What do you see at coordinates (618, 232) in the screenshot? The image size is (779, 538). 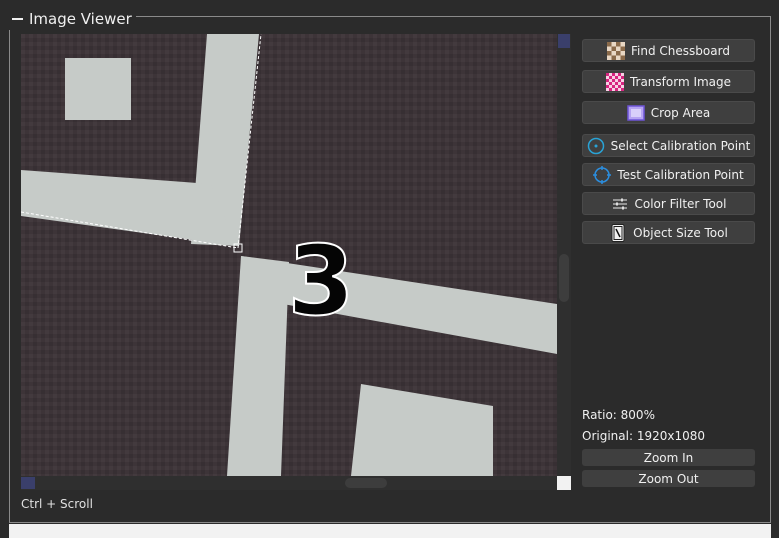 I see `measure-object-icon` at bounding box center [618, 232].